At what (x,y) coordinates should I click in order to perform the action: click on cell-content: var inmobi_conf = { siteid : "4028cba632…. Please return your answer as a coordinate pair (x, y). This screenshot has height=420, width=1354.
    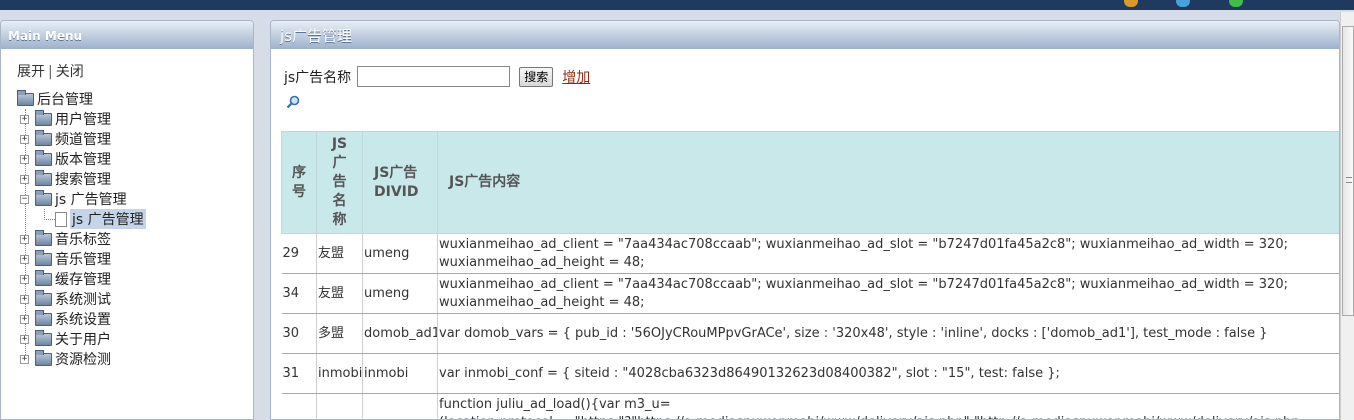
    Looking at the image, I should click on (888, 373).